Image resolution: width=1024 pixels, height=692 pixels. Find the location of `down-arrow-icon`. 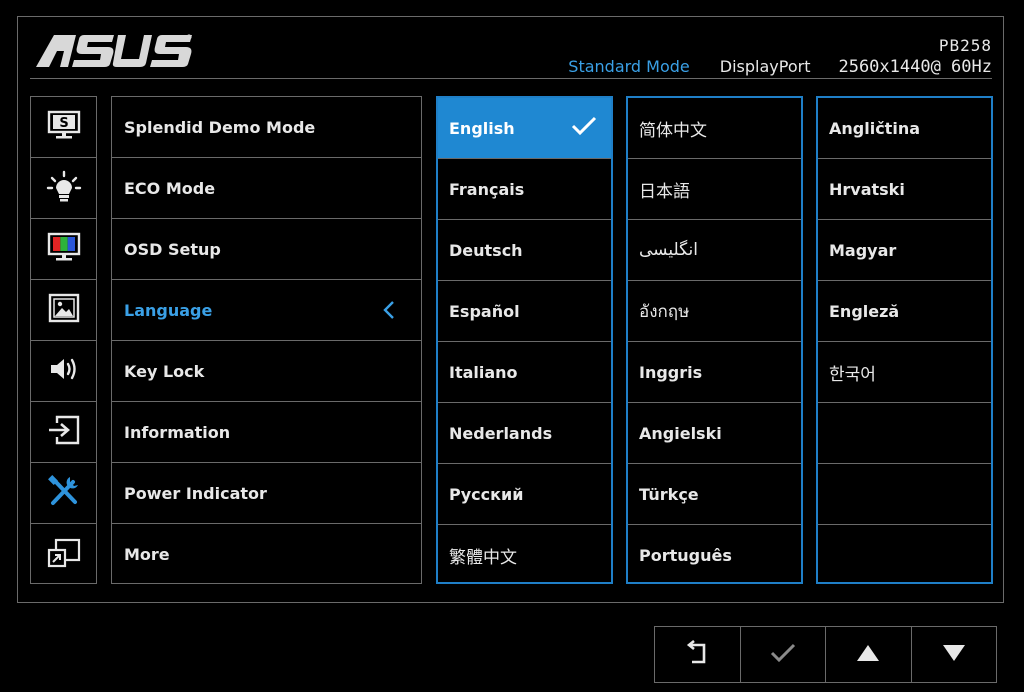

down-arrow-icon is located at coordinates (954, 655).